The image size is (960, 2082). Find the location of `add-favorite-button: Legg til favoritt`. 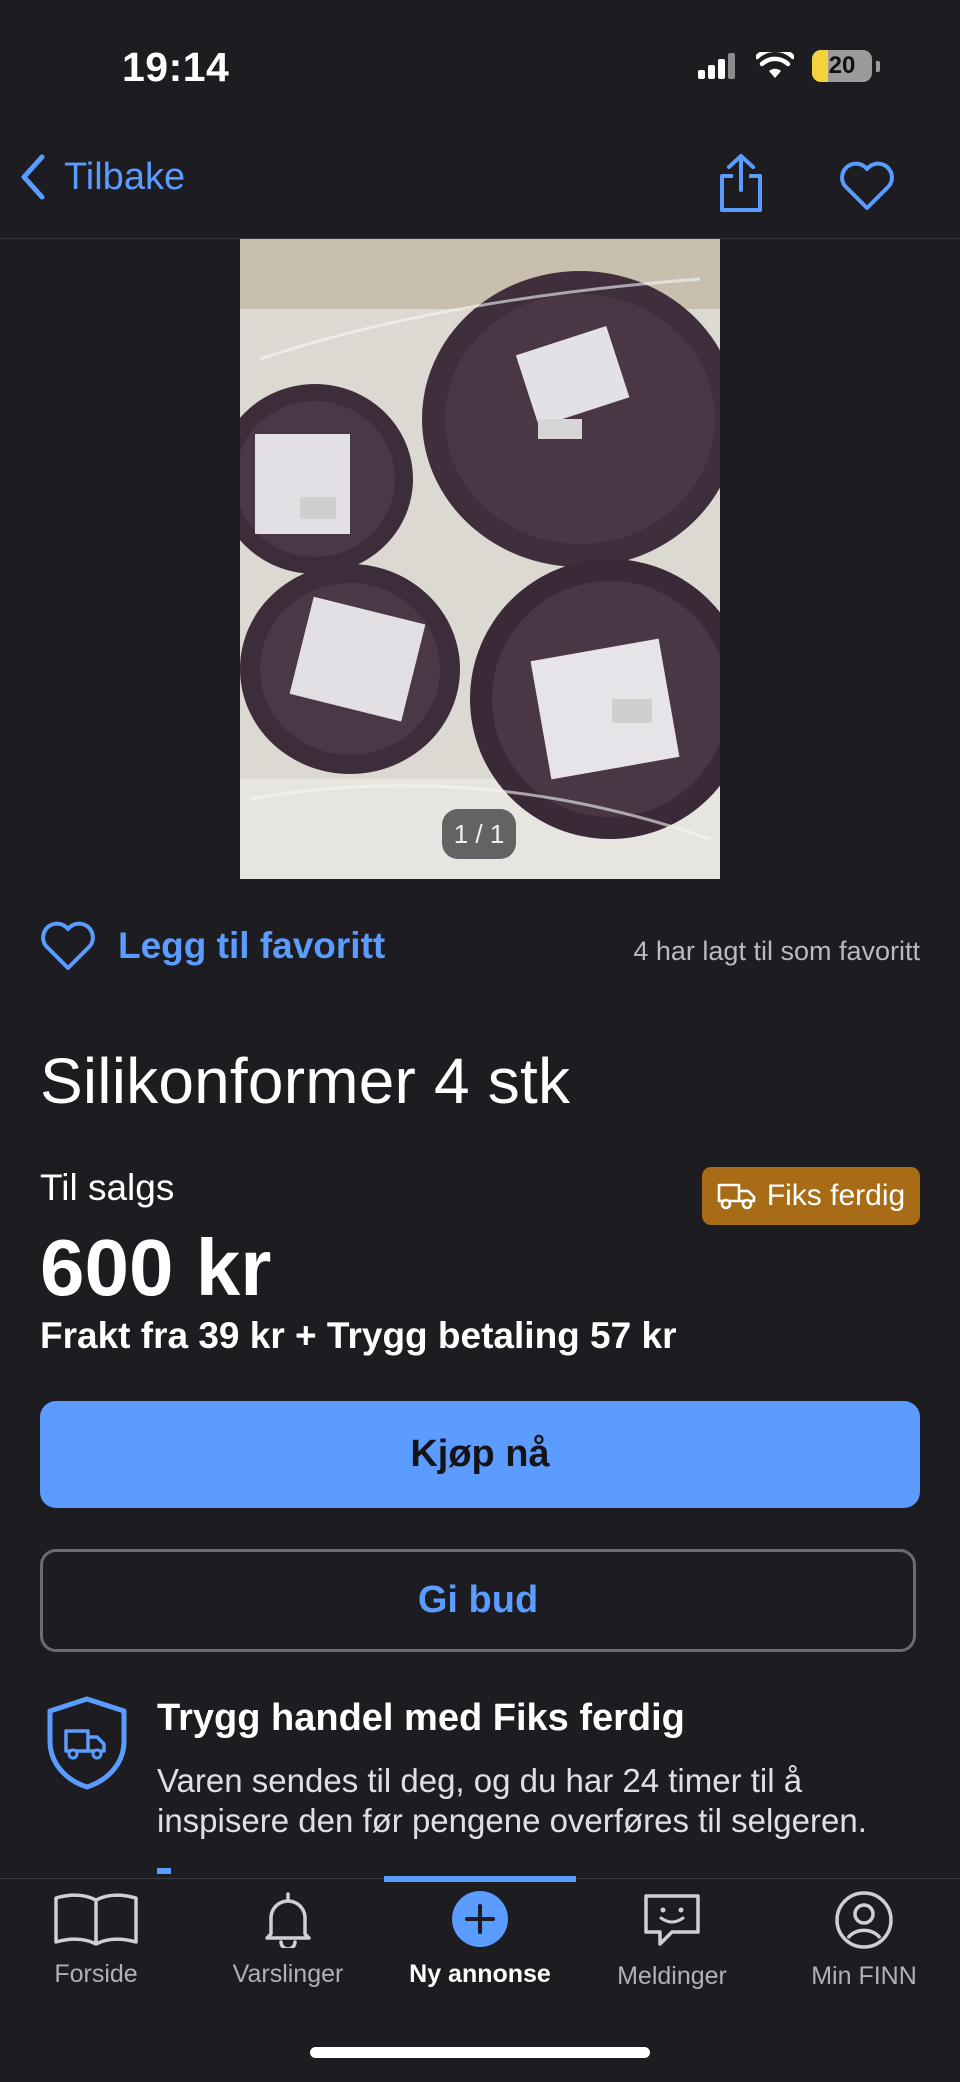

add-favorite-button: Legg til favoritt is located at coordinates (212, 946).